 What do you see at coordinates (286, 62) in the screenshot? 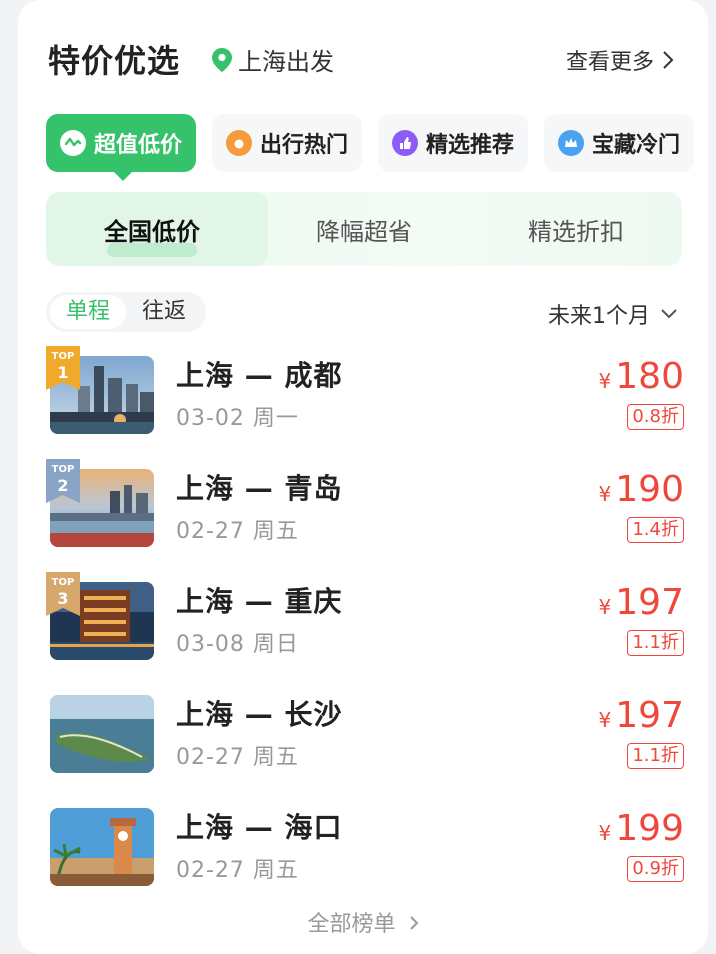
I see `location-label: 上海出发` at bounding box center [286, 62].